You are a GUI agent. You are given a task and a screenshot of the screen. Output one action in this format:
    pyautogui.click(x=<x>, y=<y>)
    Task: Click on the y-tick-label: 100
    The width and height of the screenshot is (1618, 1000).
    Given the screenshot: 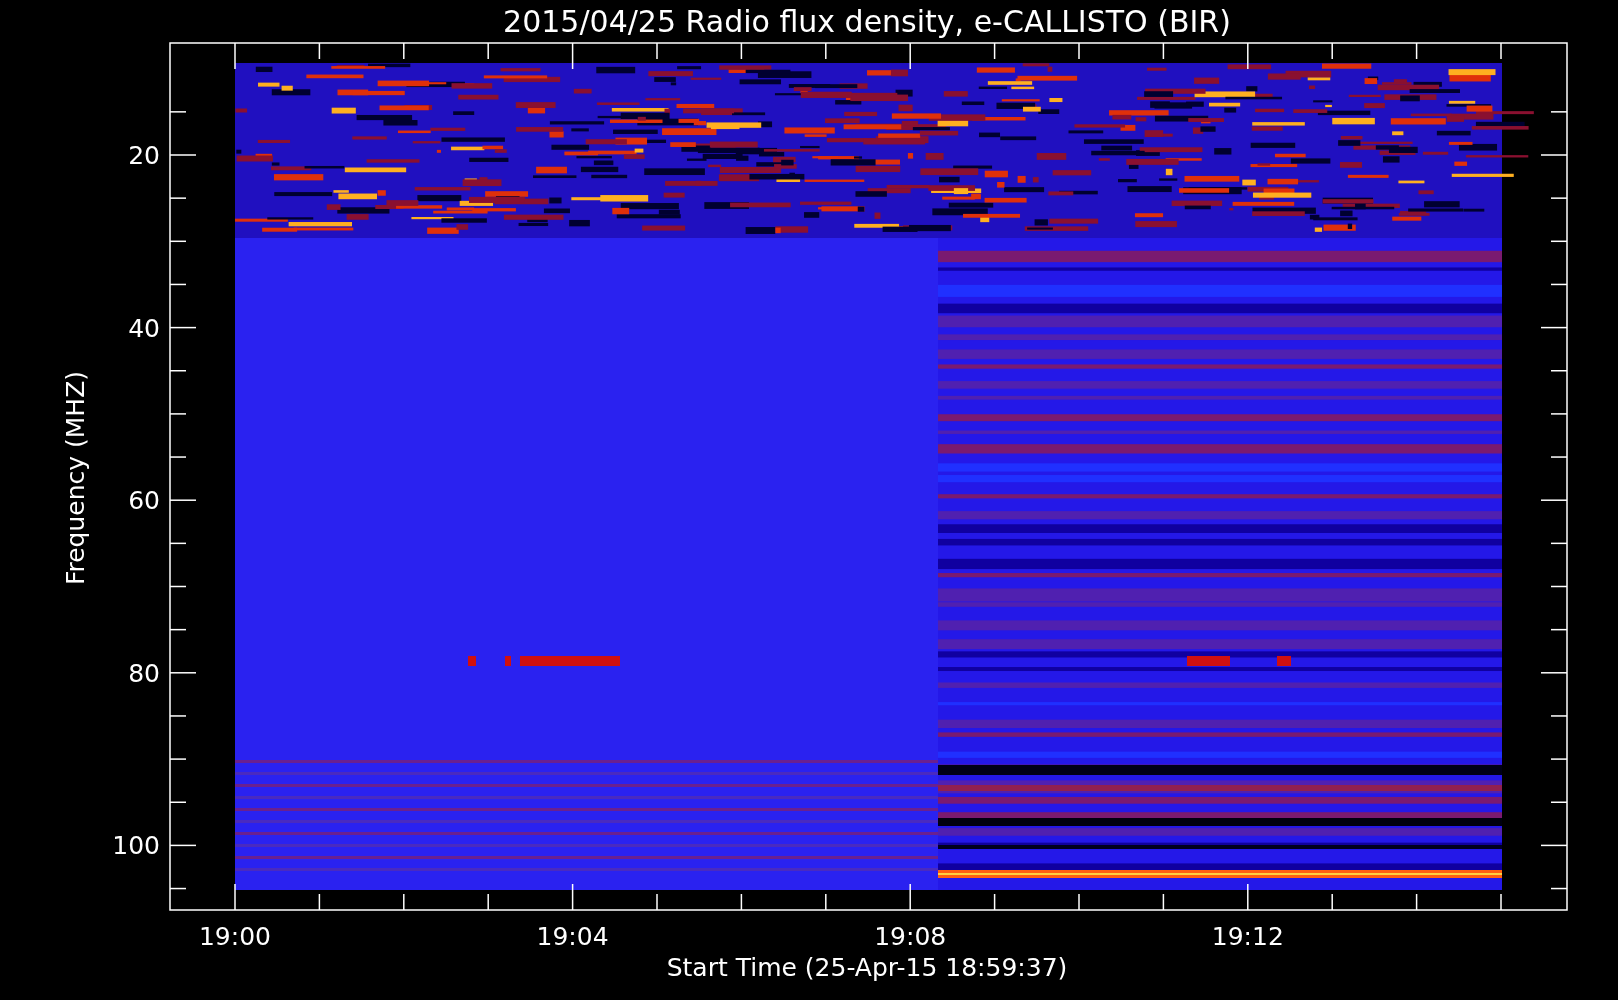 What is the action you would take?
    pyautogui.click(x=136, y=846)
    